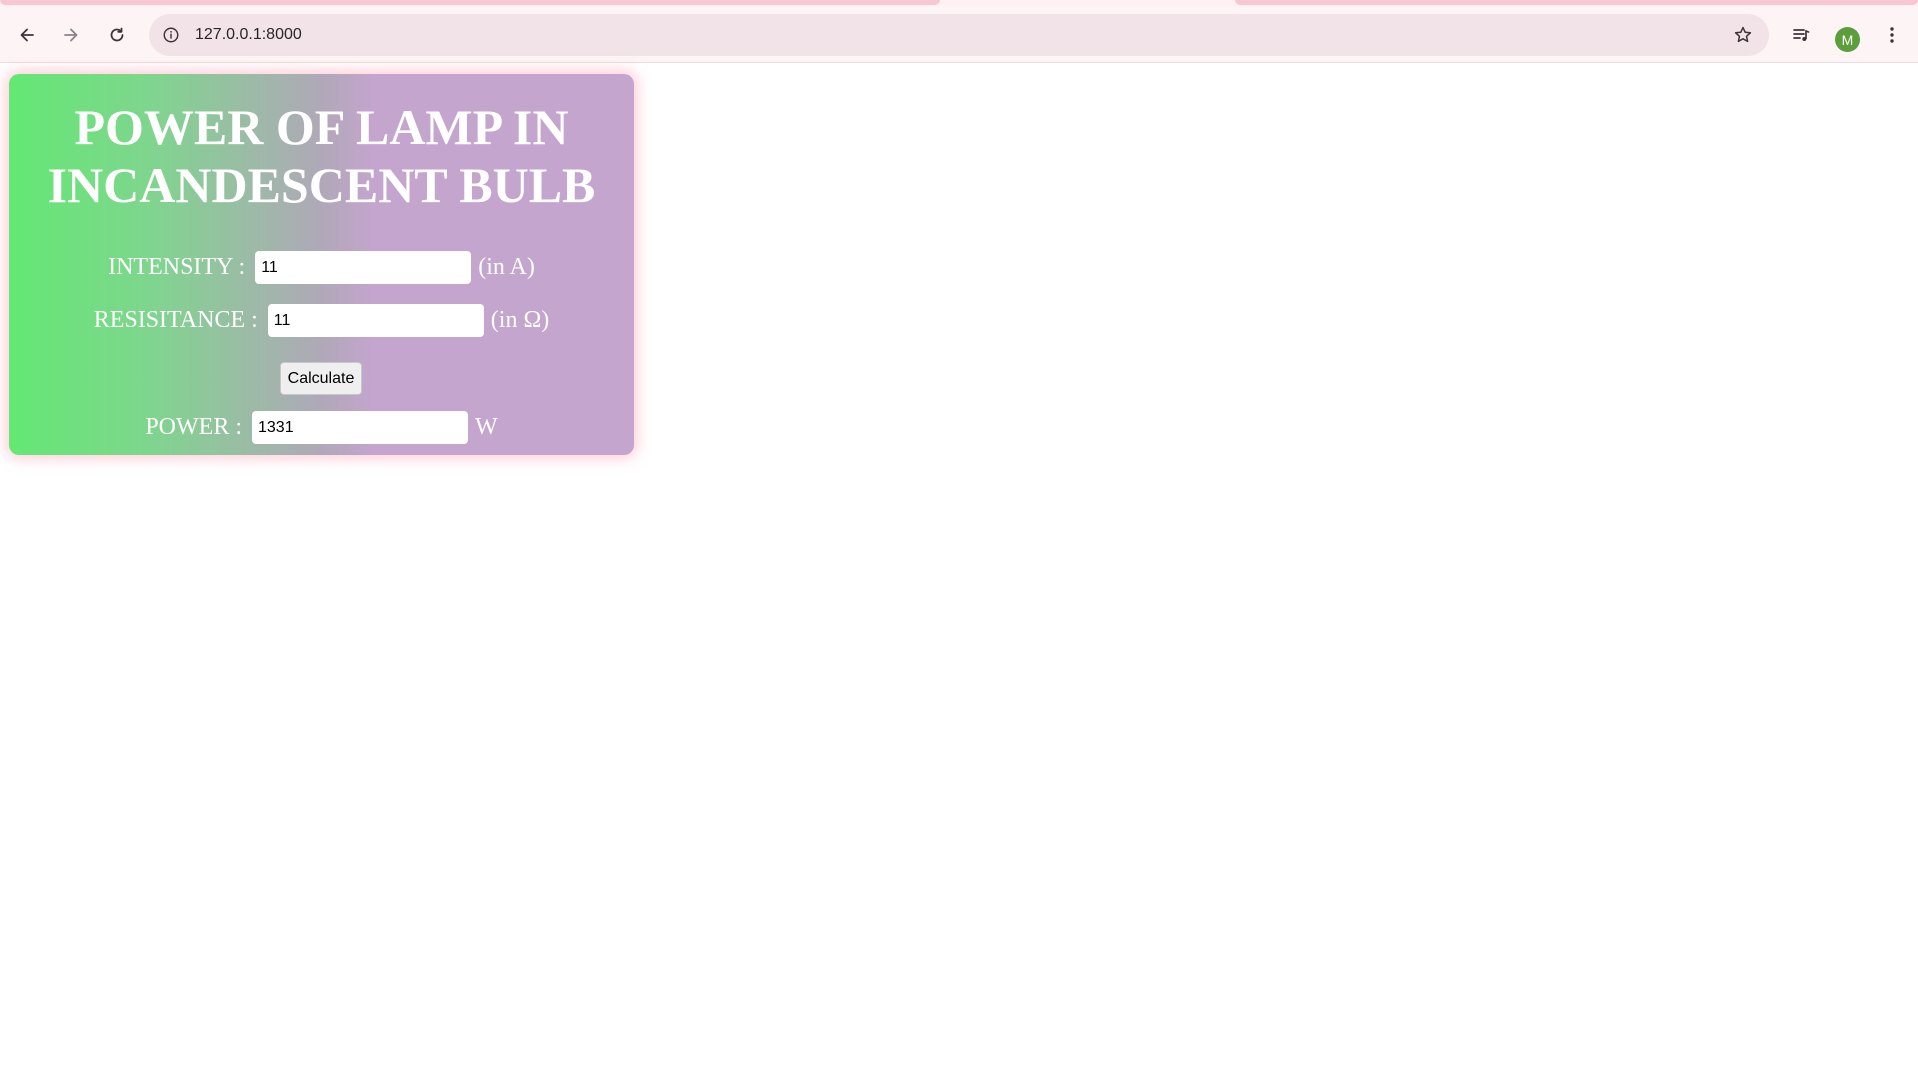  Describe the element at coordinates (375, 320) in the screenshot. I see `resistance-input` at that location.